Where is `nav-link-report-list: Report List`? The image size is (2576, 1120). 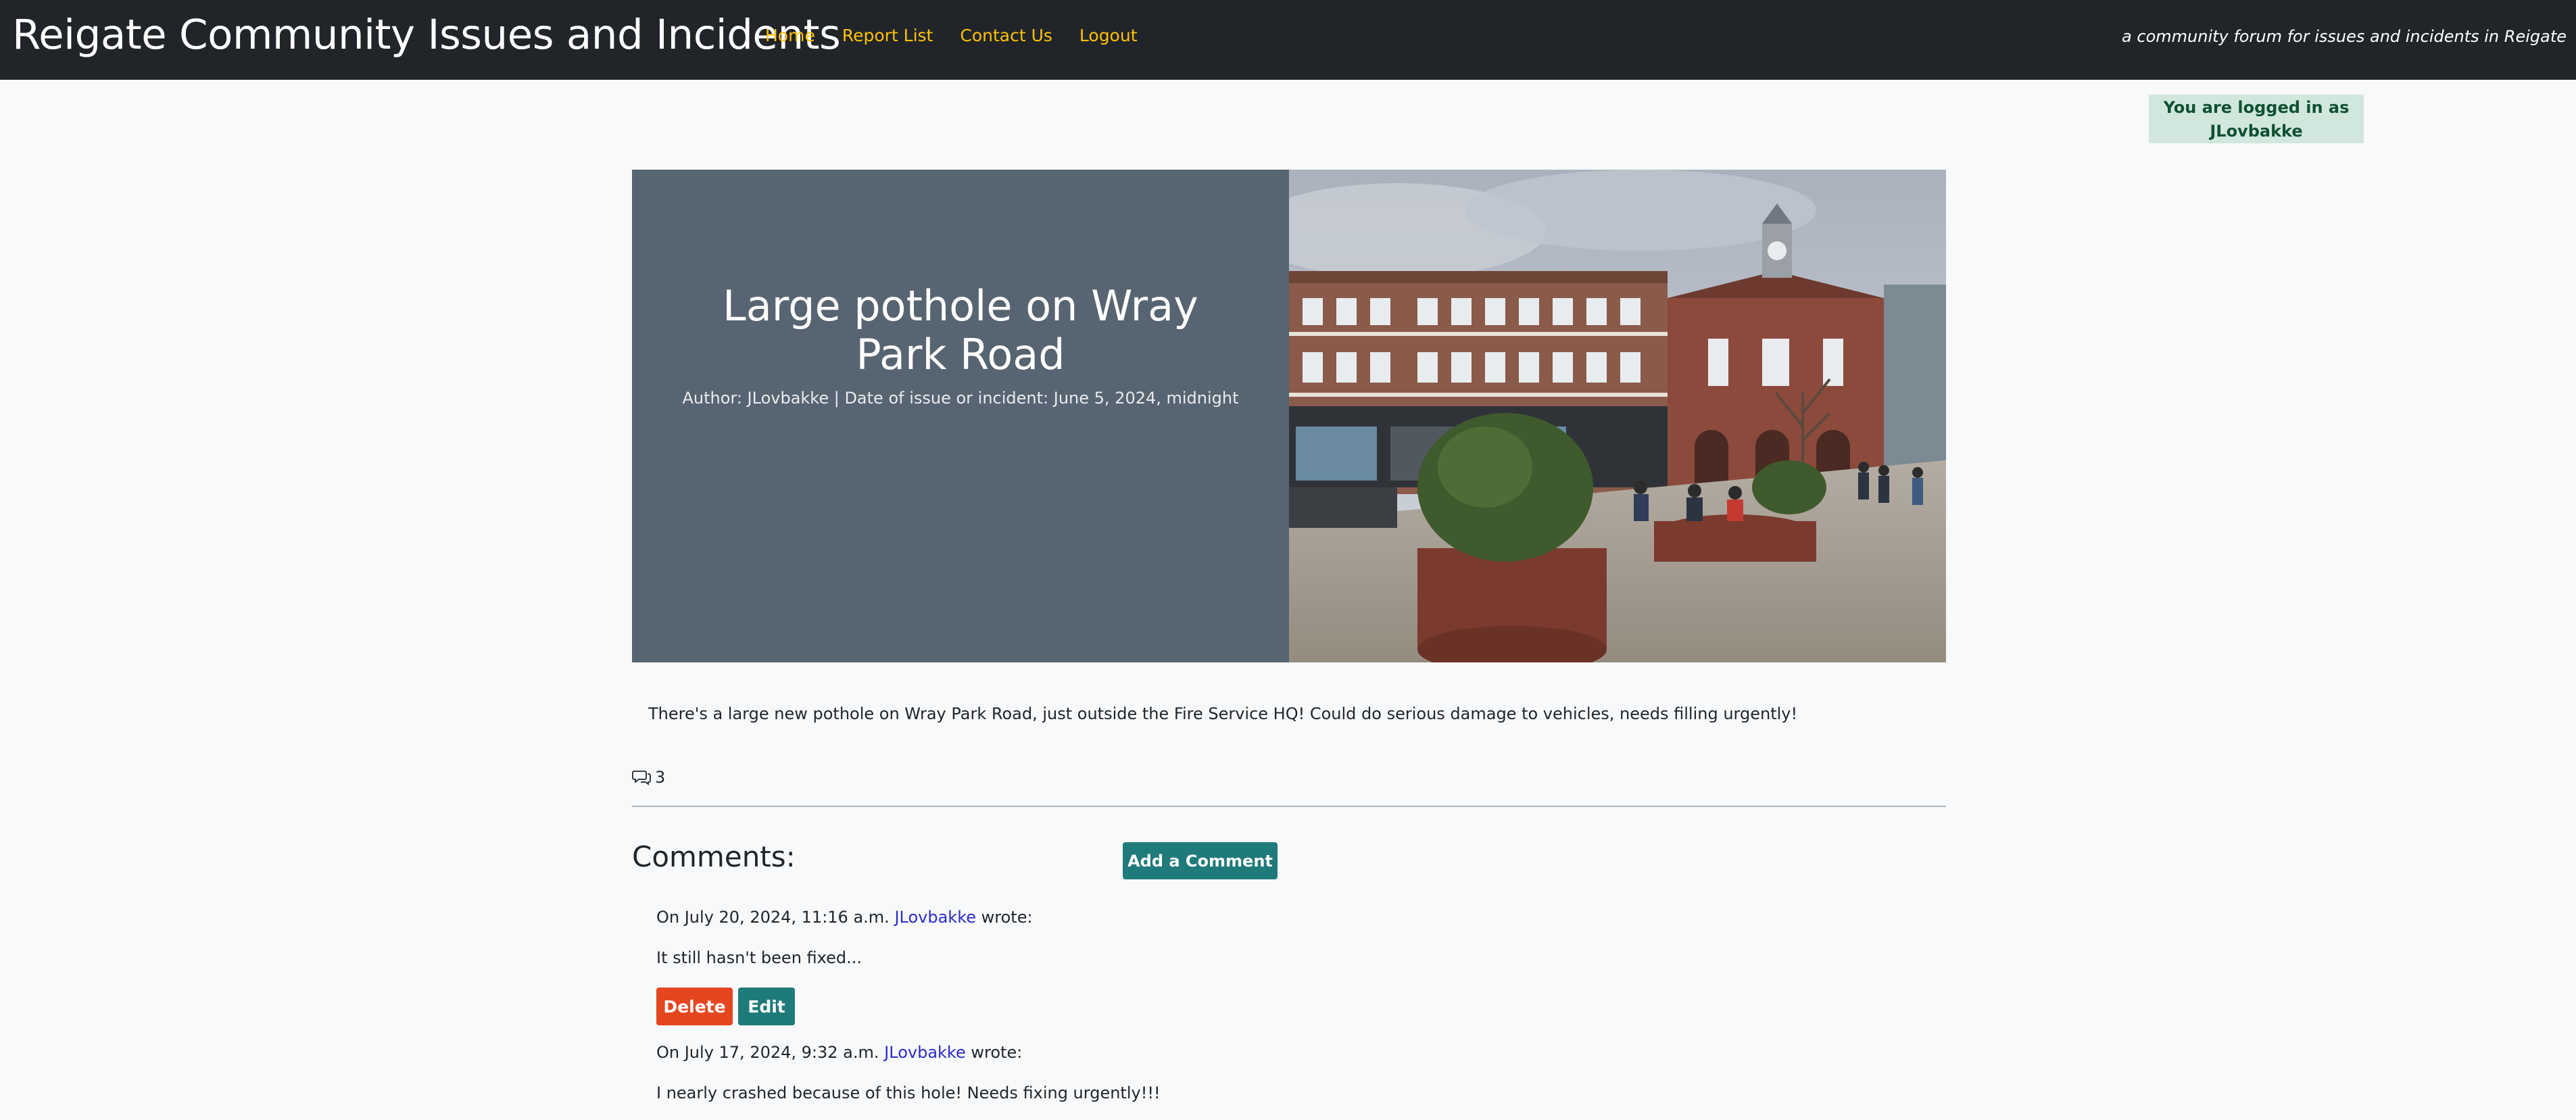 nav-link-report-list: Report List is located at coordinates (887, 35).